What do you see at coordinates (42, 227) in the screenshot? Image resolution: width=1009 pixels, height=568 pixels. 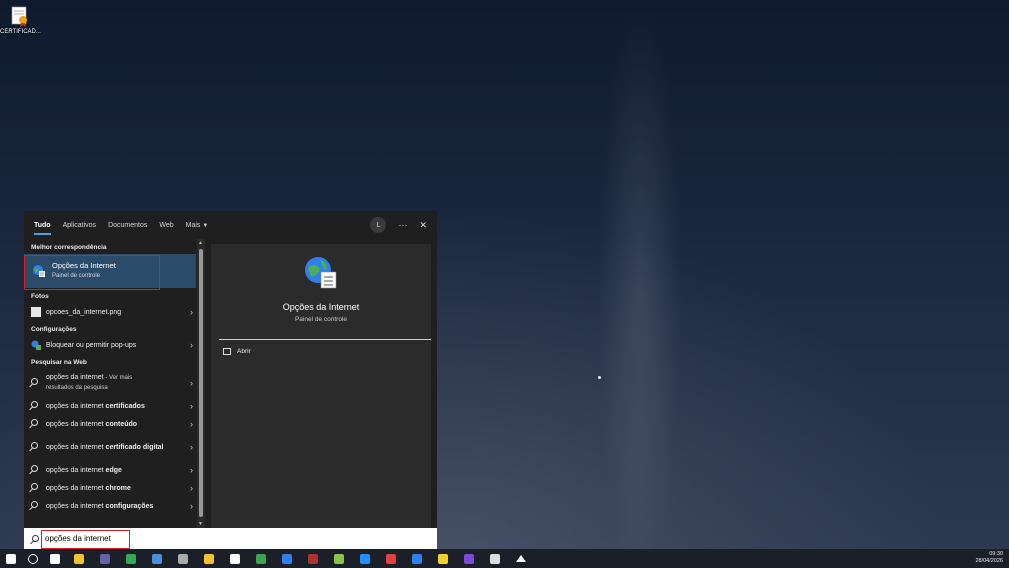 I see `tab-tudo: Tudo` at bounding box center [42, 227].